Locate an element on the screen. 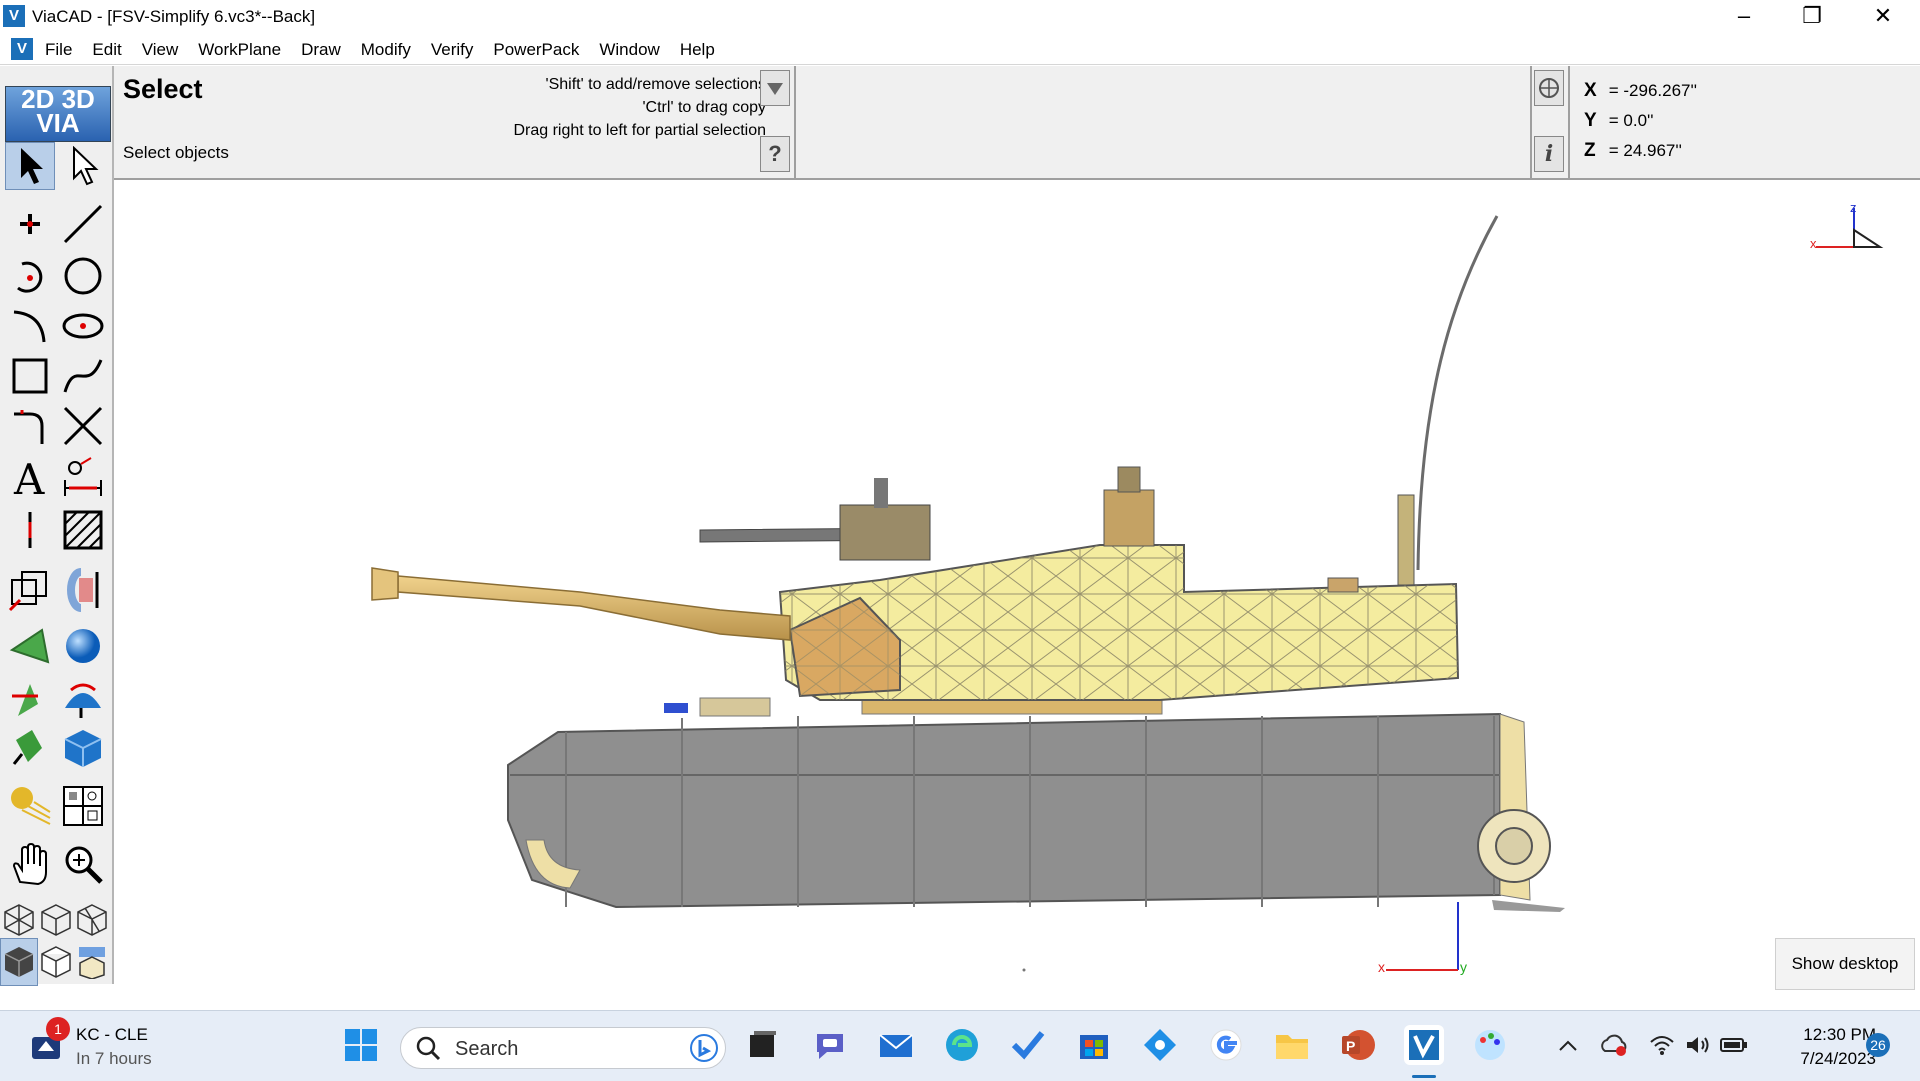 This screenshot has width=1920, height=1081. battery-icon is located at coordinates (1733, 1045).